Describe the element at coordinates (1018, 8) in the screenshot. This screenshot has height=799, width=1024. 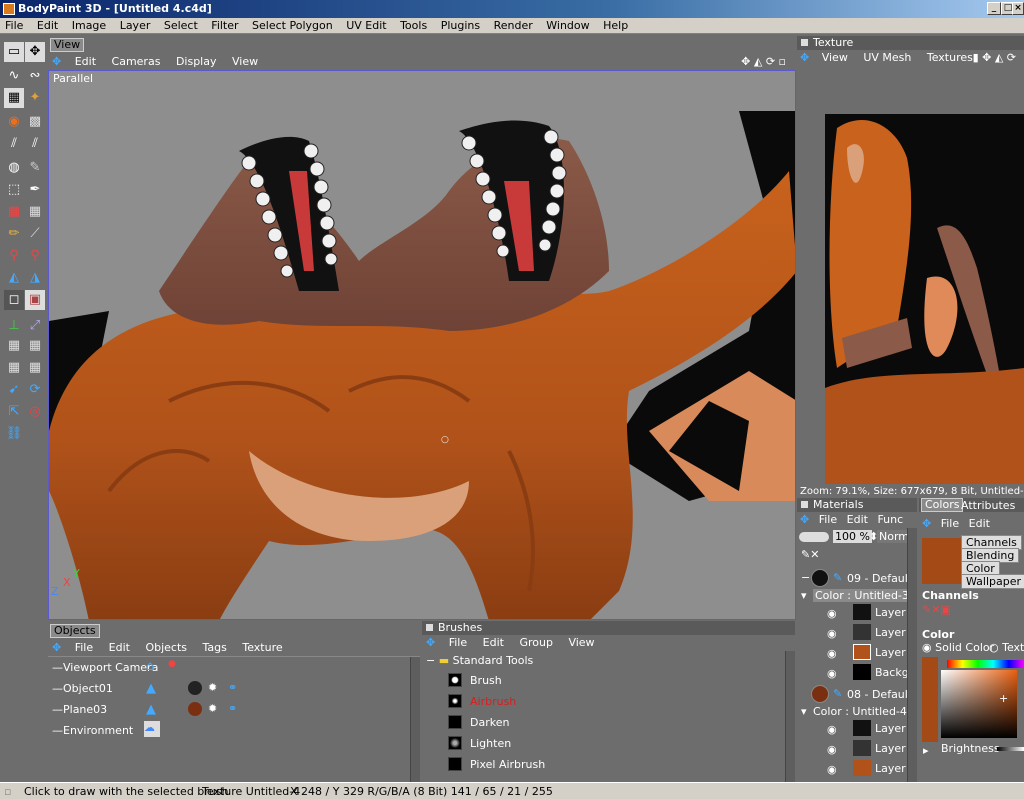
I see `close-button: ×` at that location.